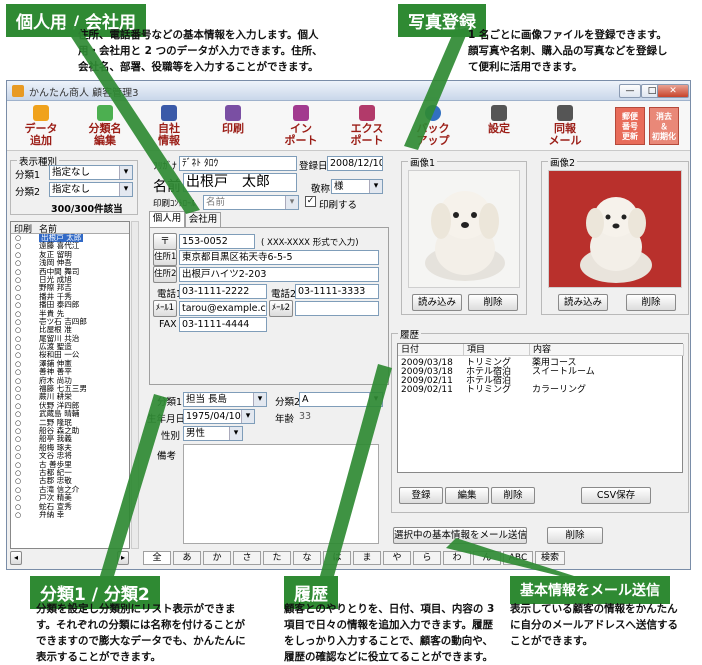 The width and height of the screenshot is (702, 665). I want to click on address1-input: 東京都目黒区祐天寺6-5-5, so click(279, 257).